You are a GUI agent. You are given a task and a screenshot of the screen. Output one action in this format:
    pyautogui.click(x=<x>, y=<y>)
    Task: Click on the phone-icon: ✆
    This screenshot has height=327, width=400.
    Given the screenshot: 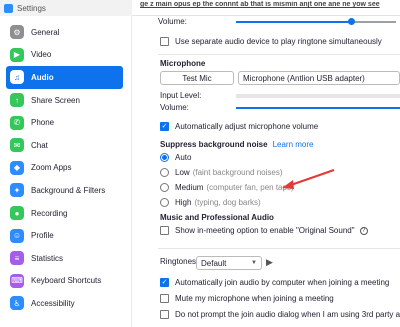 What is the action you would take?
    pyautogui.click(x=17, y=122)
    